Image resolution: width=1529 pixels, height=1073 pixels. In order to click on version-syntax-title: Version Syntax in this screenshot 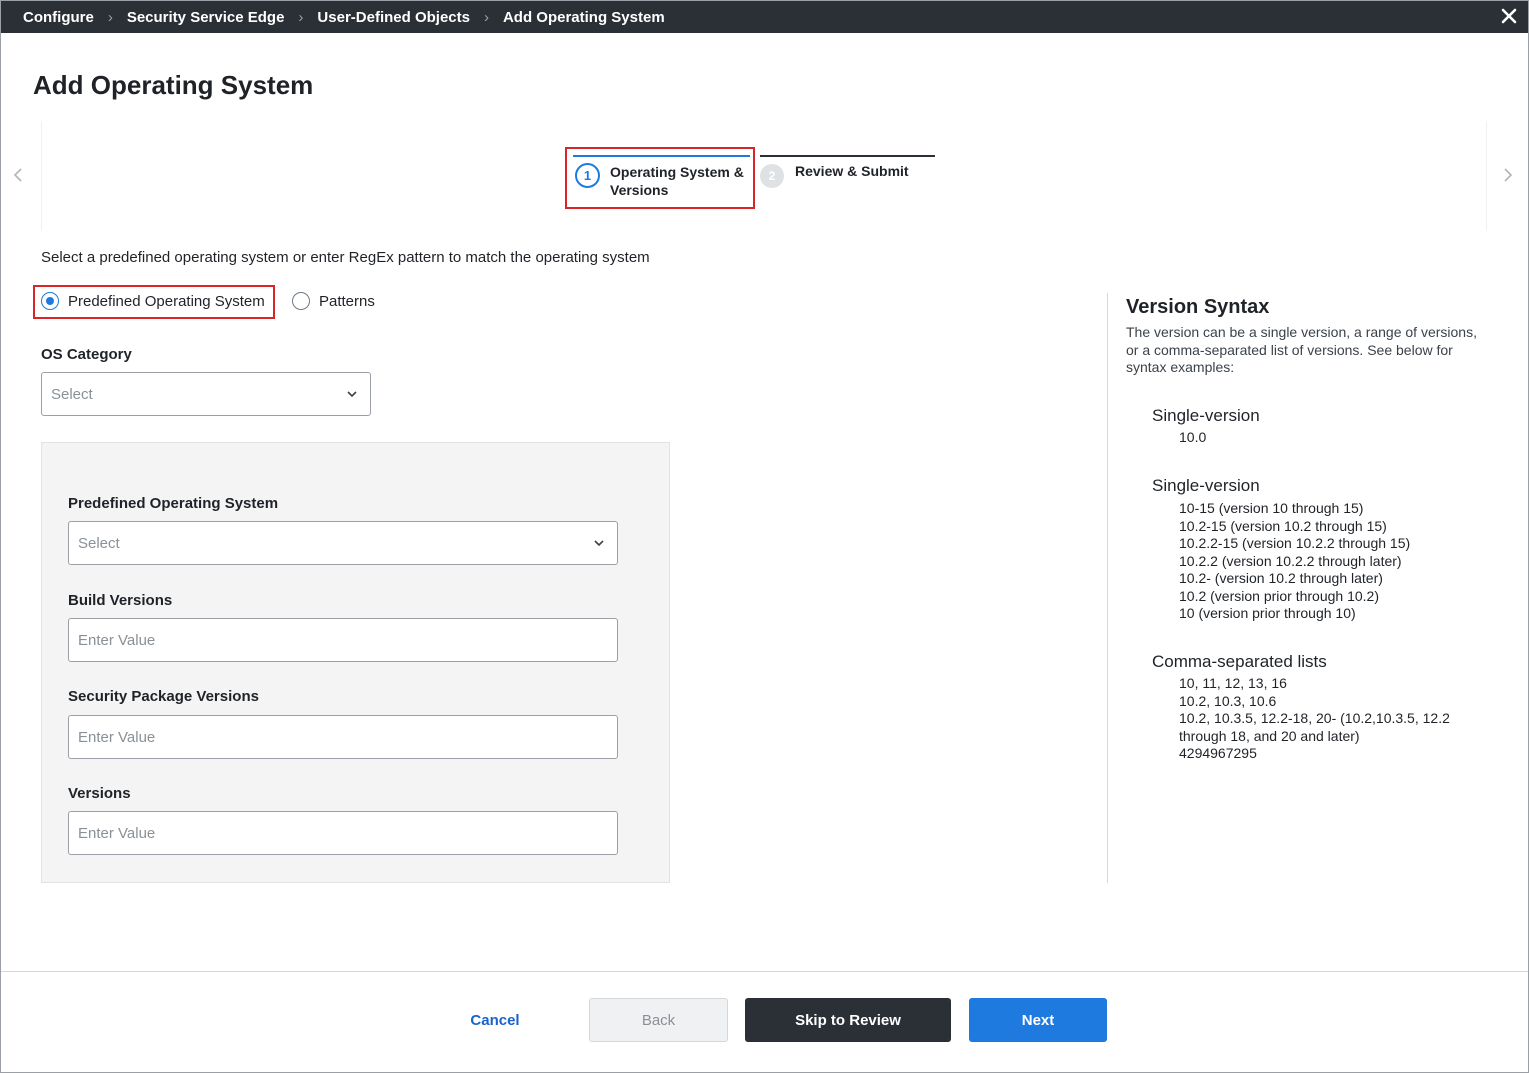, I will do `click(1198, 307)`.